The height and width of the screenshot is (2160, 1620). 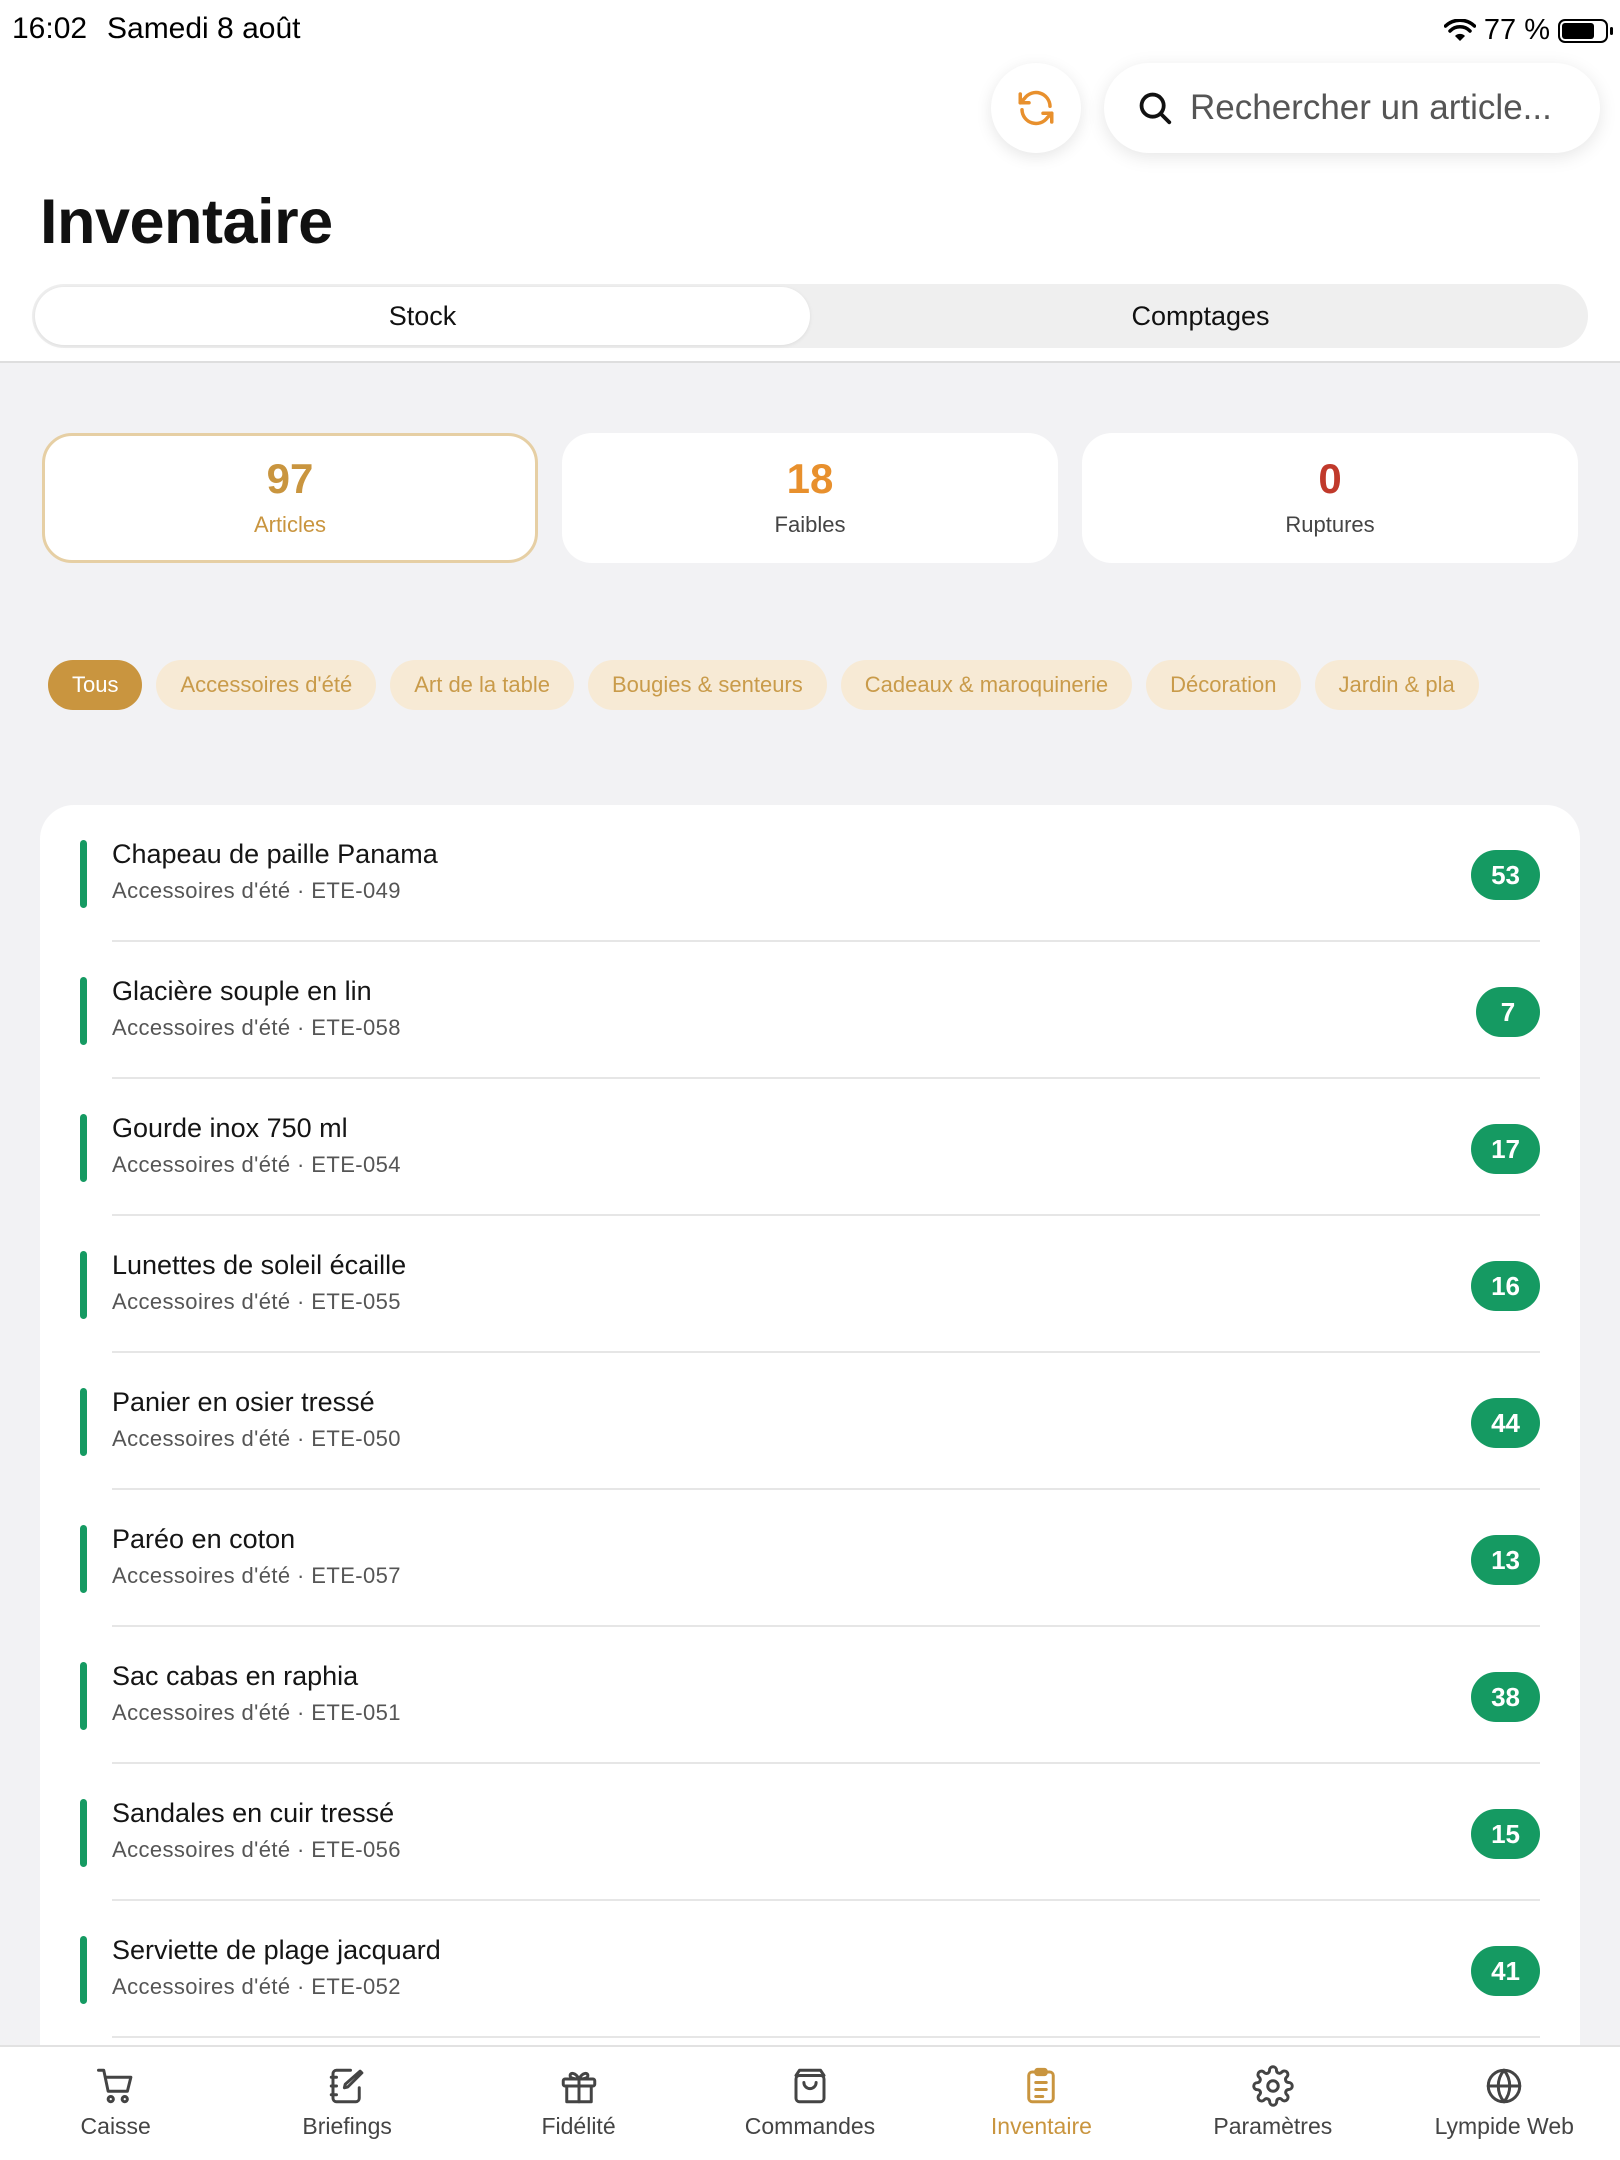 I want to click on filter-chip-cadeaux: Cadeaux & maroquinerie, so click(x=986, y=685).